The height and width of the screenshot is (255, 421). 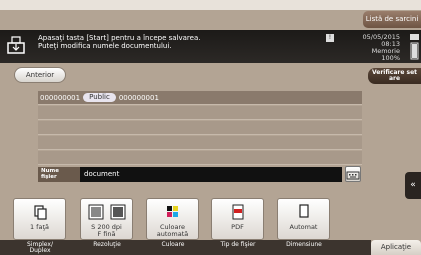 What do you see at coordinates (392, 19) in the screenshot?
I see `job-list-tab: Listă de sarcini` at bounding box center [392, 19].